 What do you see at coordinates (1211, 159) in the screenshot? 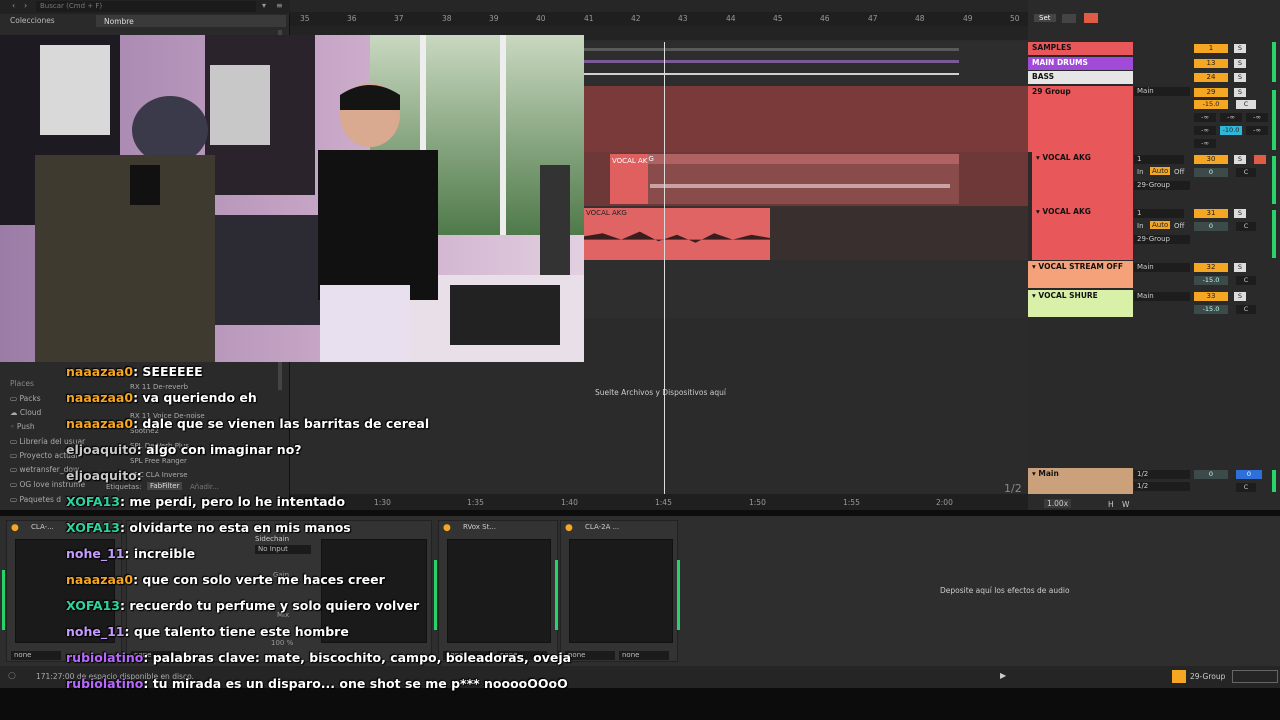
I see `track-activator: 30` at bounding box center [1211, 159].